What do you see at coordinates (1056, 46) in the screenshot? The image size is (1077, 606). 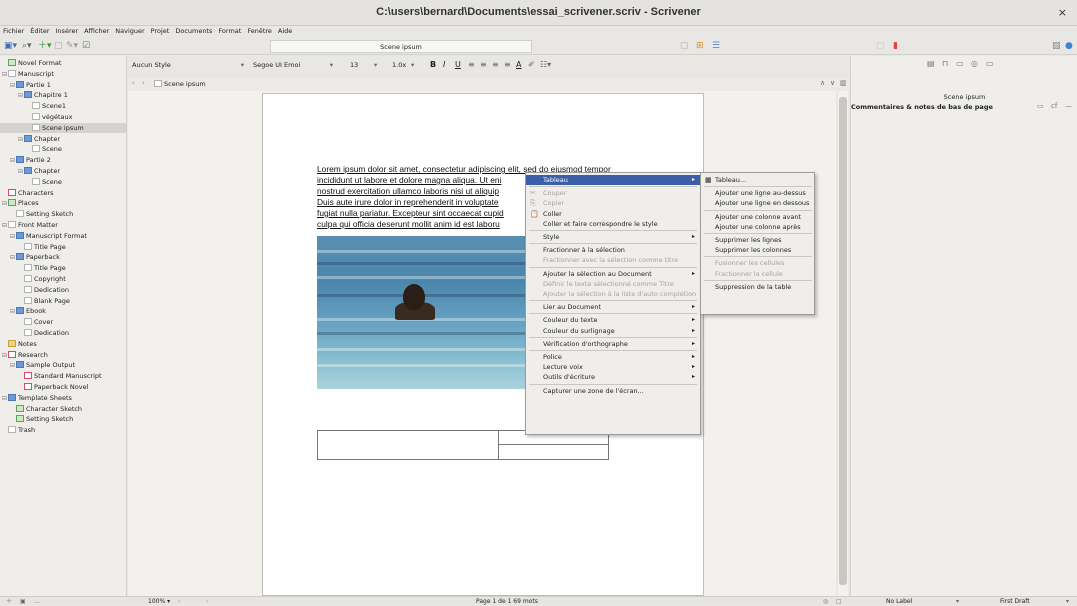 I see `inspector-icon: ▨` at bounding box center [1056, 46].